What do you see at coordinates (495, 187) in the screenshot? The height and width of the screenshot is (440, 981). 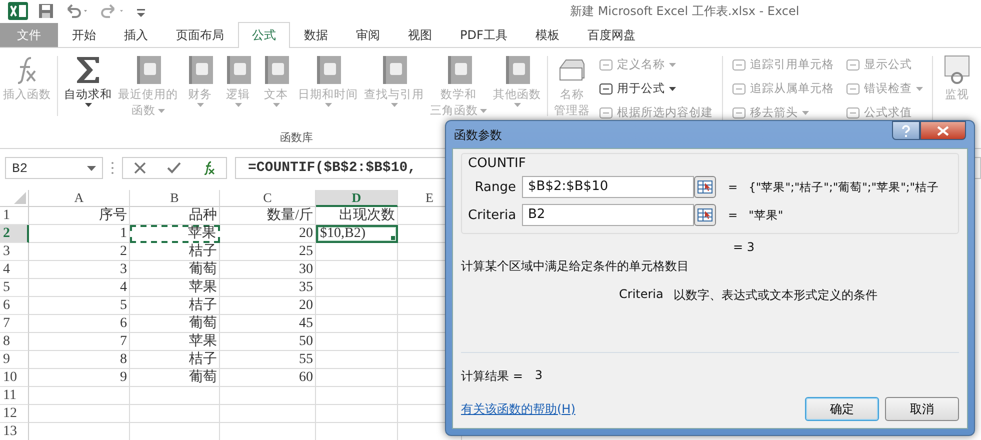 I see `argument-label: Range` at bounding box center [495, 187].